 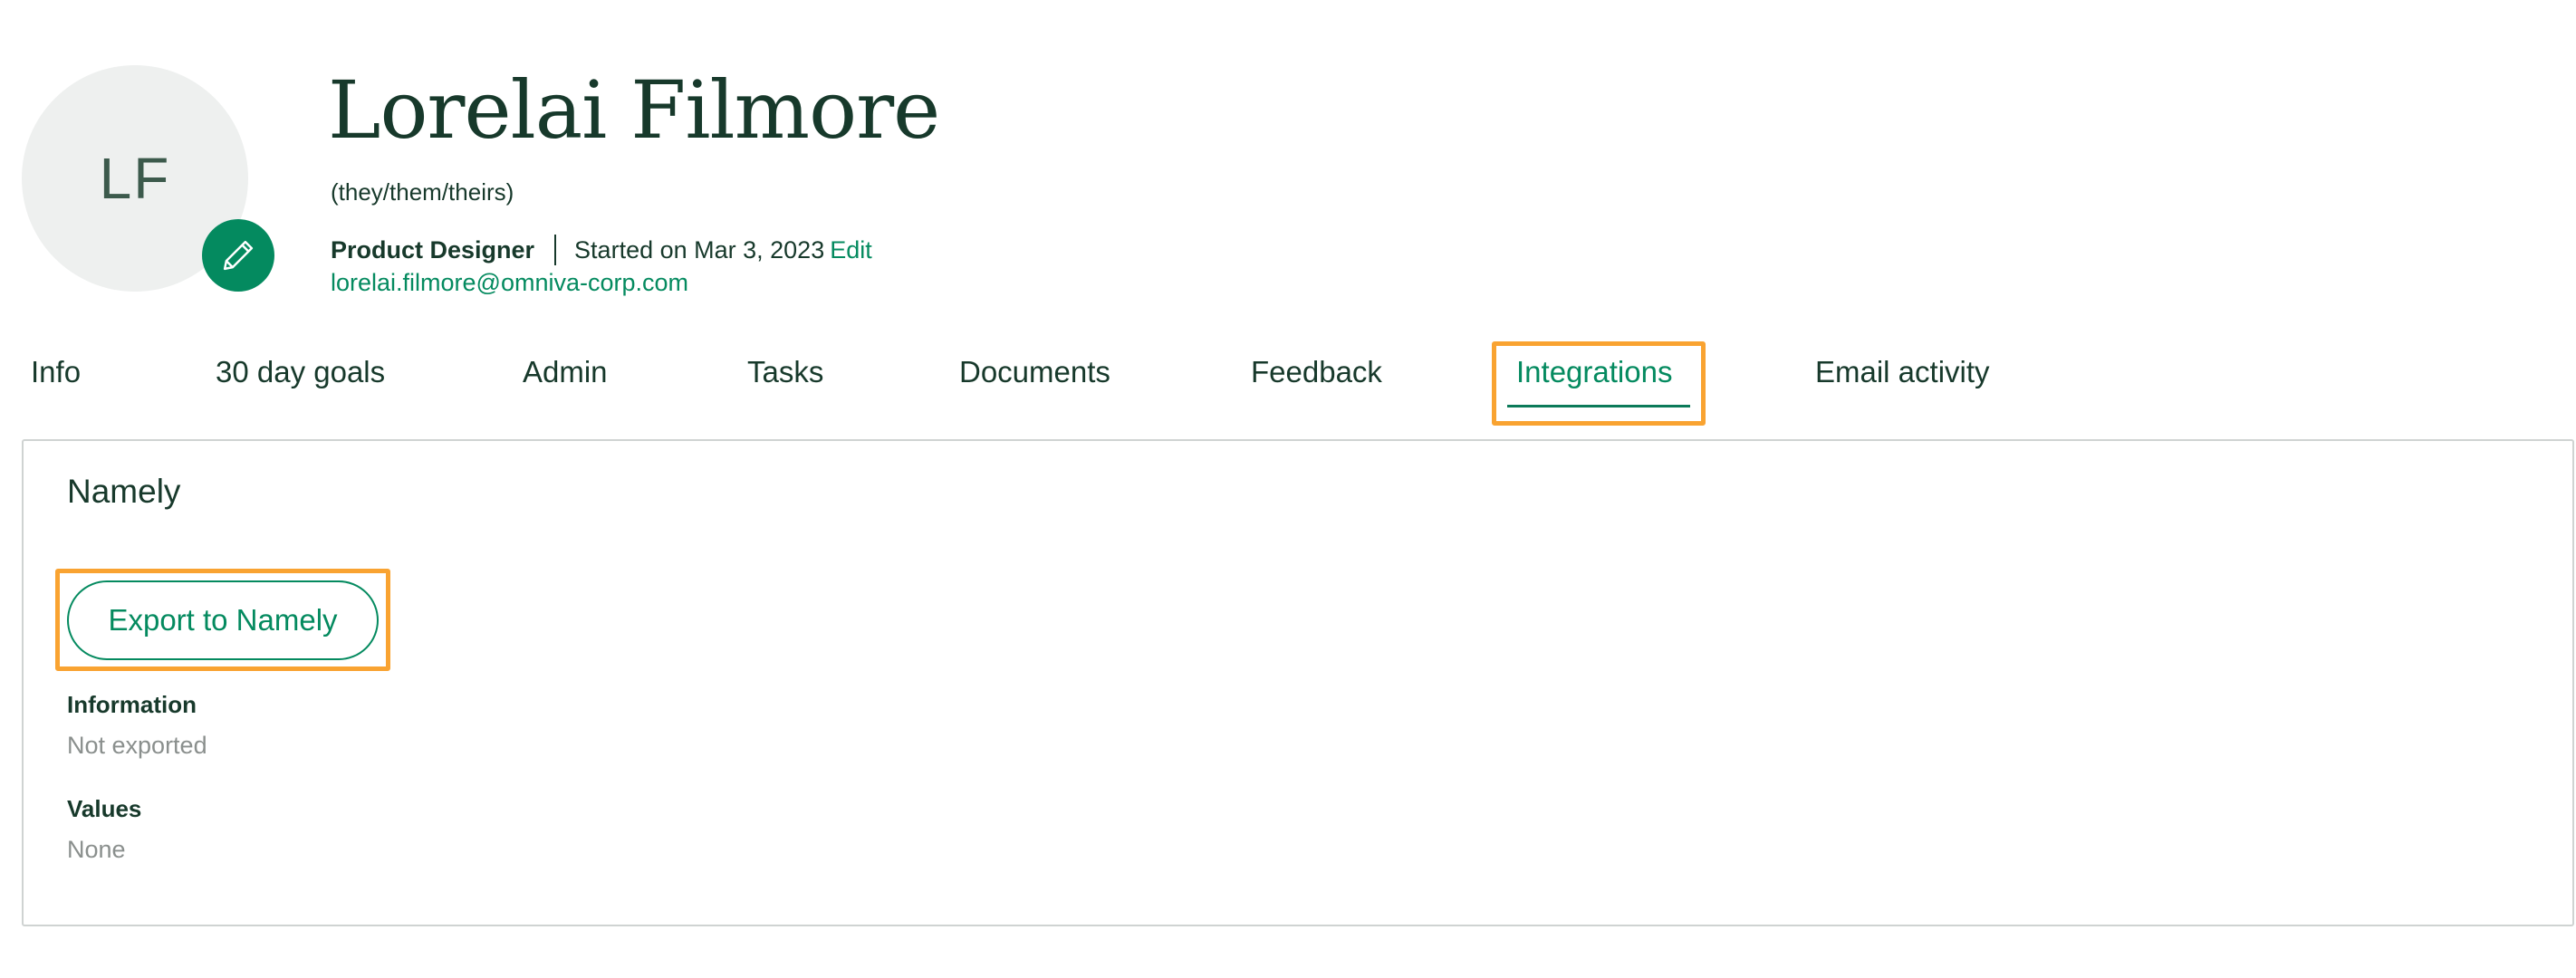 I want to click on pronouns: (they/them/theirs), so click(x=422, y=192).